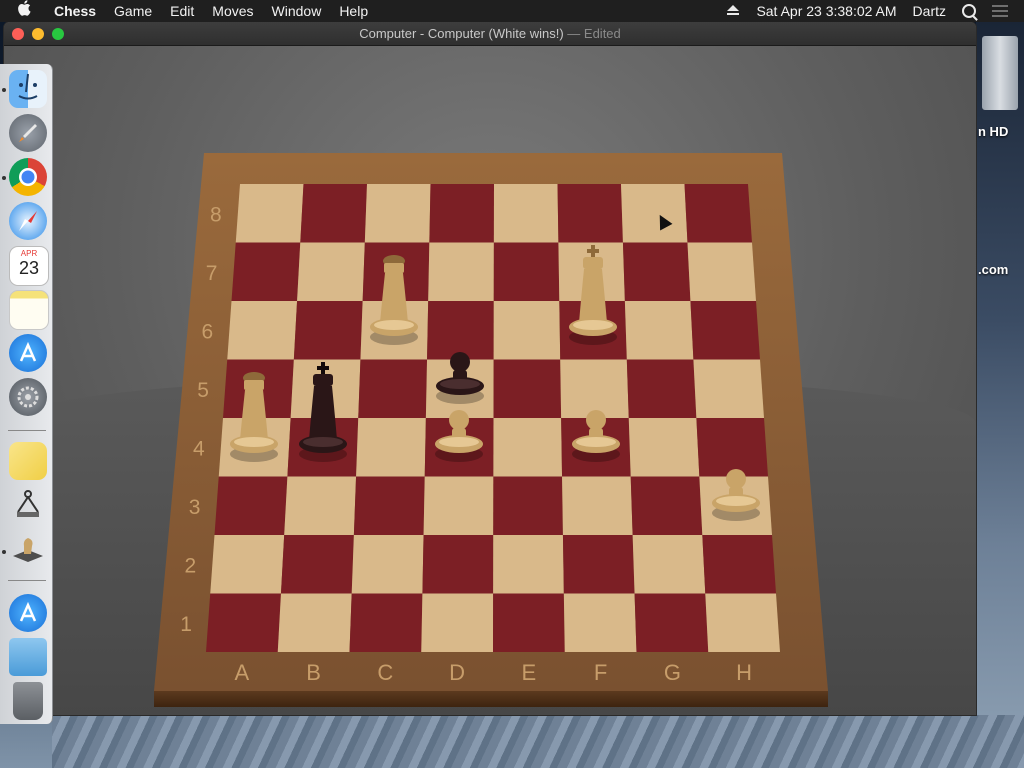 The height and width of the screenshot is (768, 1024). Describe the element at coordinates (28, 701) in the screenshot. I see `trash-icon` at that location.